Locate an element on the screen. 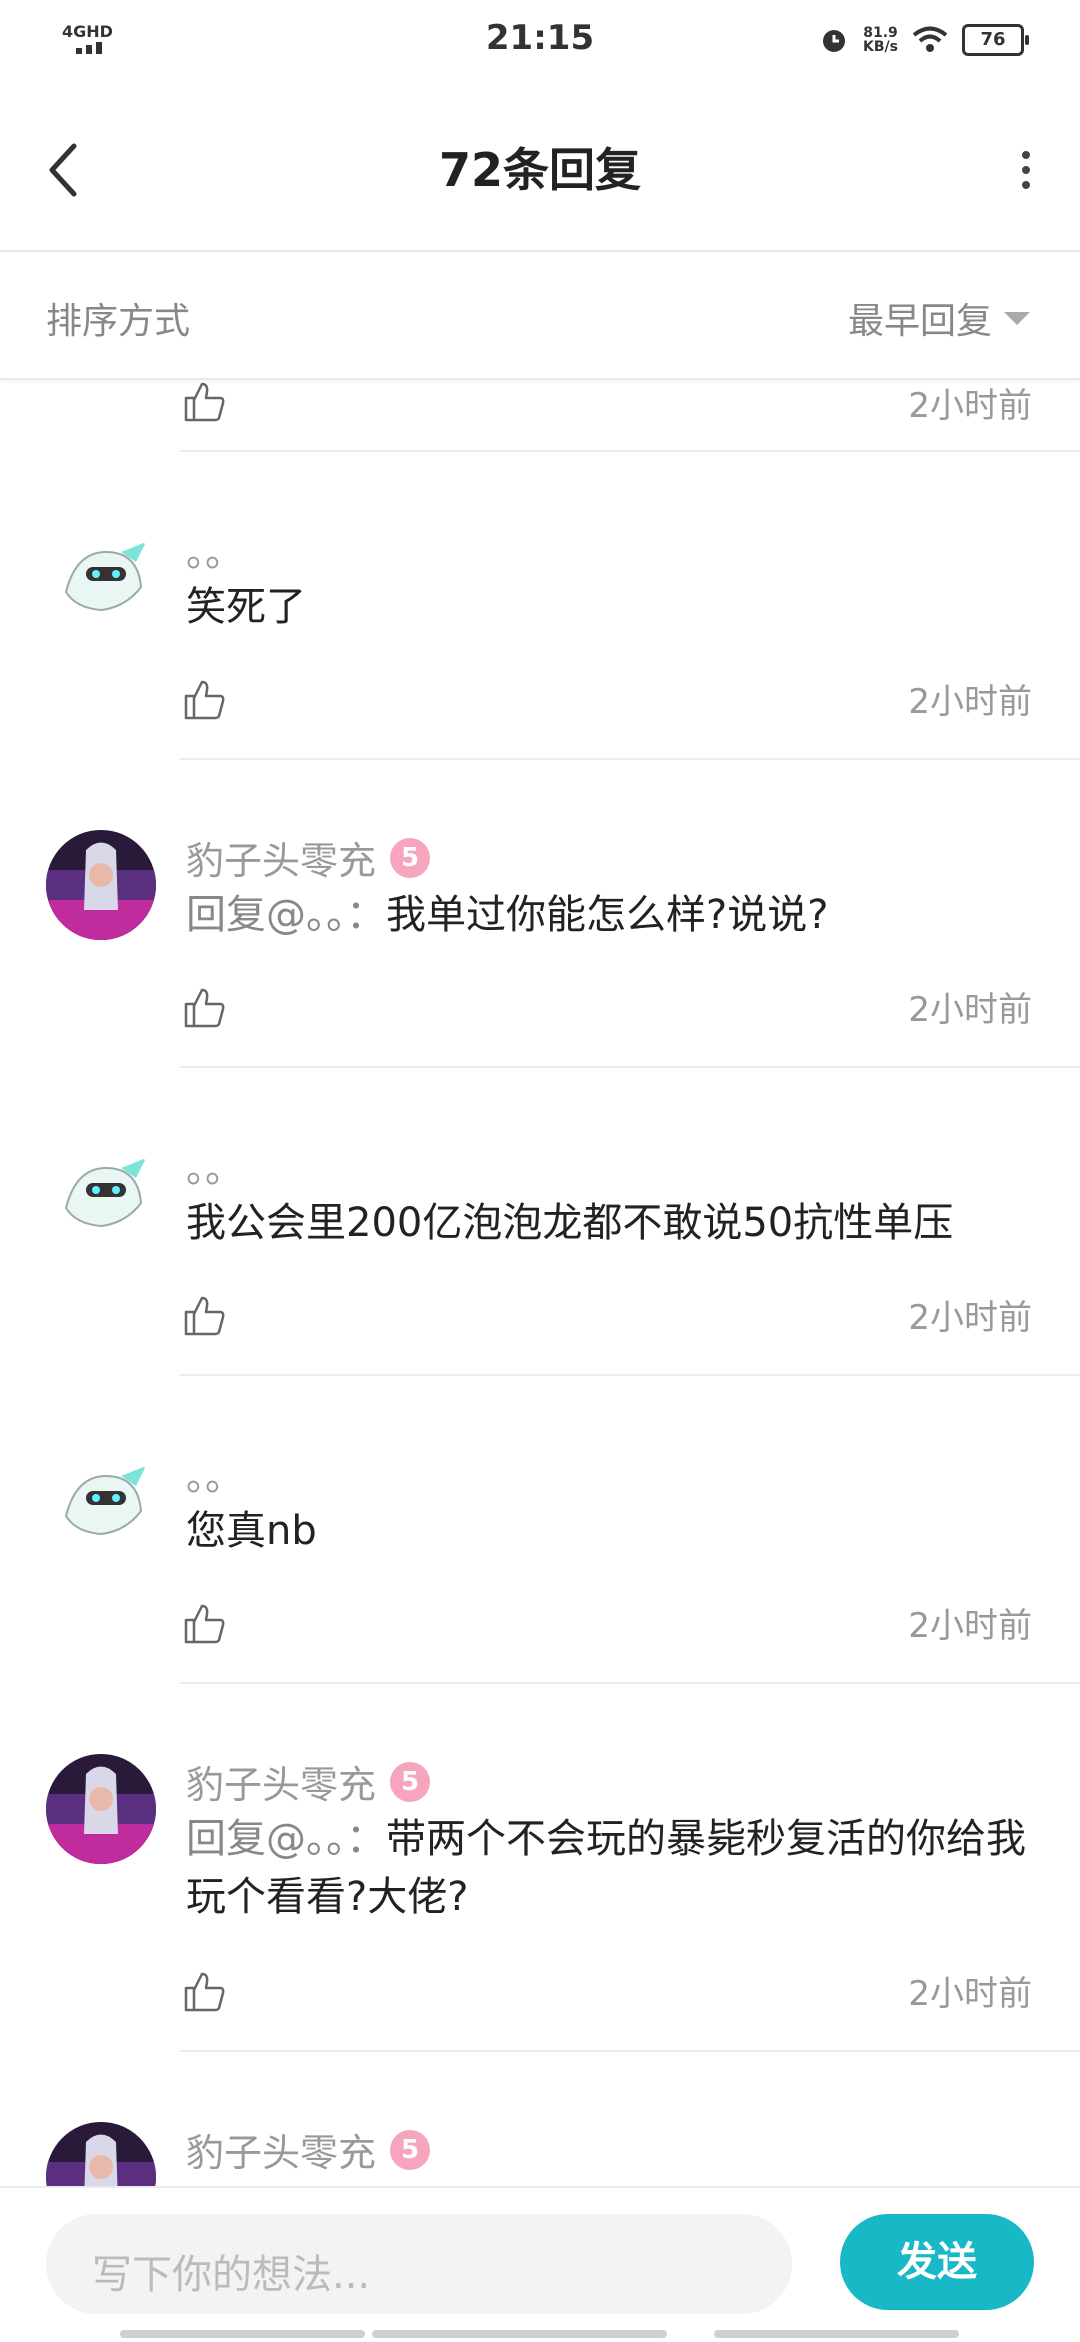  list-item: 豹子头零充 5 回复@。。：我单过你能怎么样?说说? 2小时前 is located at coordinates (540, 914).